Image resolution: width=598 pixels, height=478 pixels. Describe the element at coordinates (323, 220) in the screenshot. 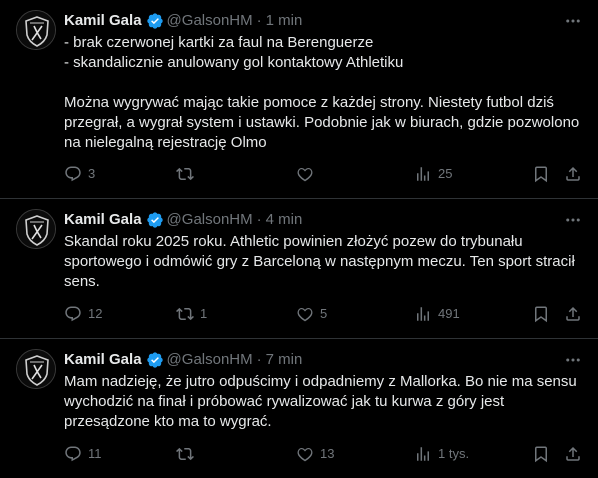

I see `tweet-header: Kamil Gala @GalsonHM · 4 min` at that location.